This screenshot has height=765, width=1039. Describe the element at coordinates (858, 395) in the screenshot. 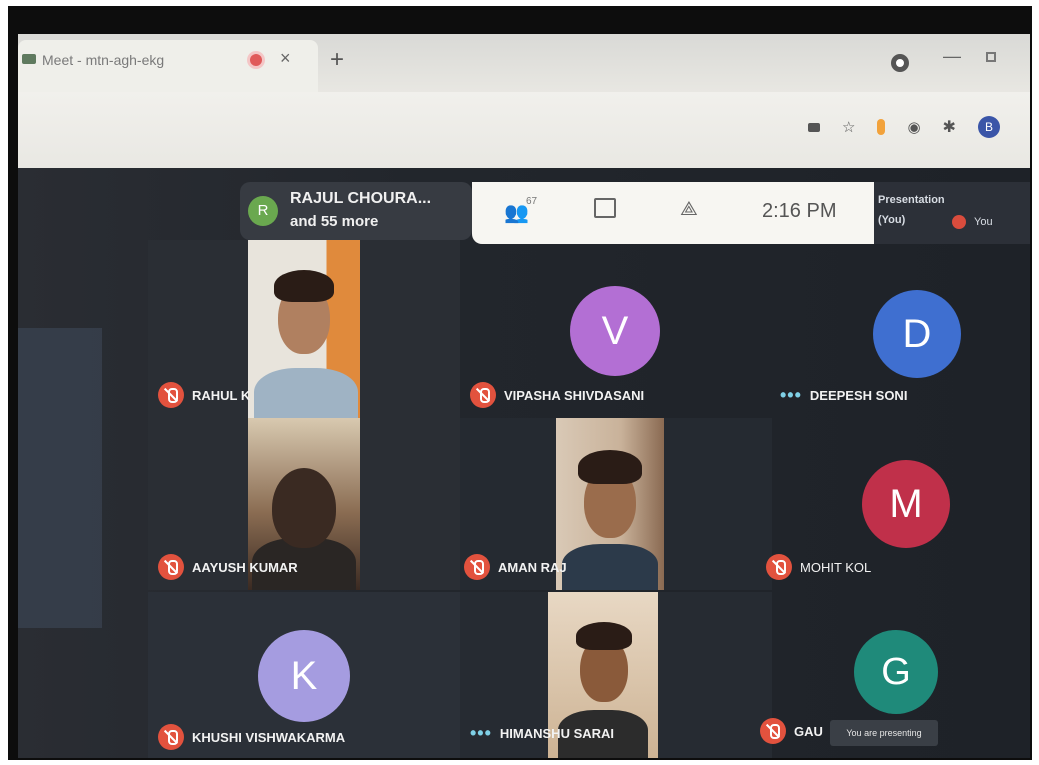

I see `participant-name: DEEPESH SONI` at that location.